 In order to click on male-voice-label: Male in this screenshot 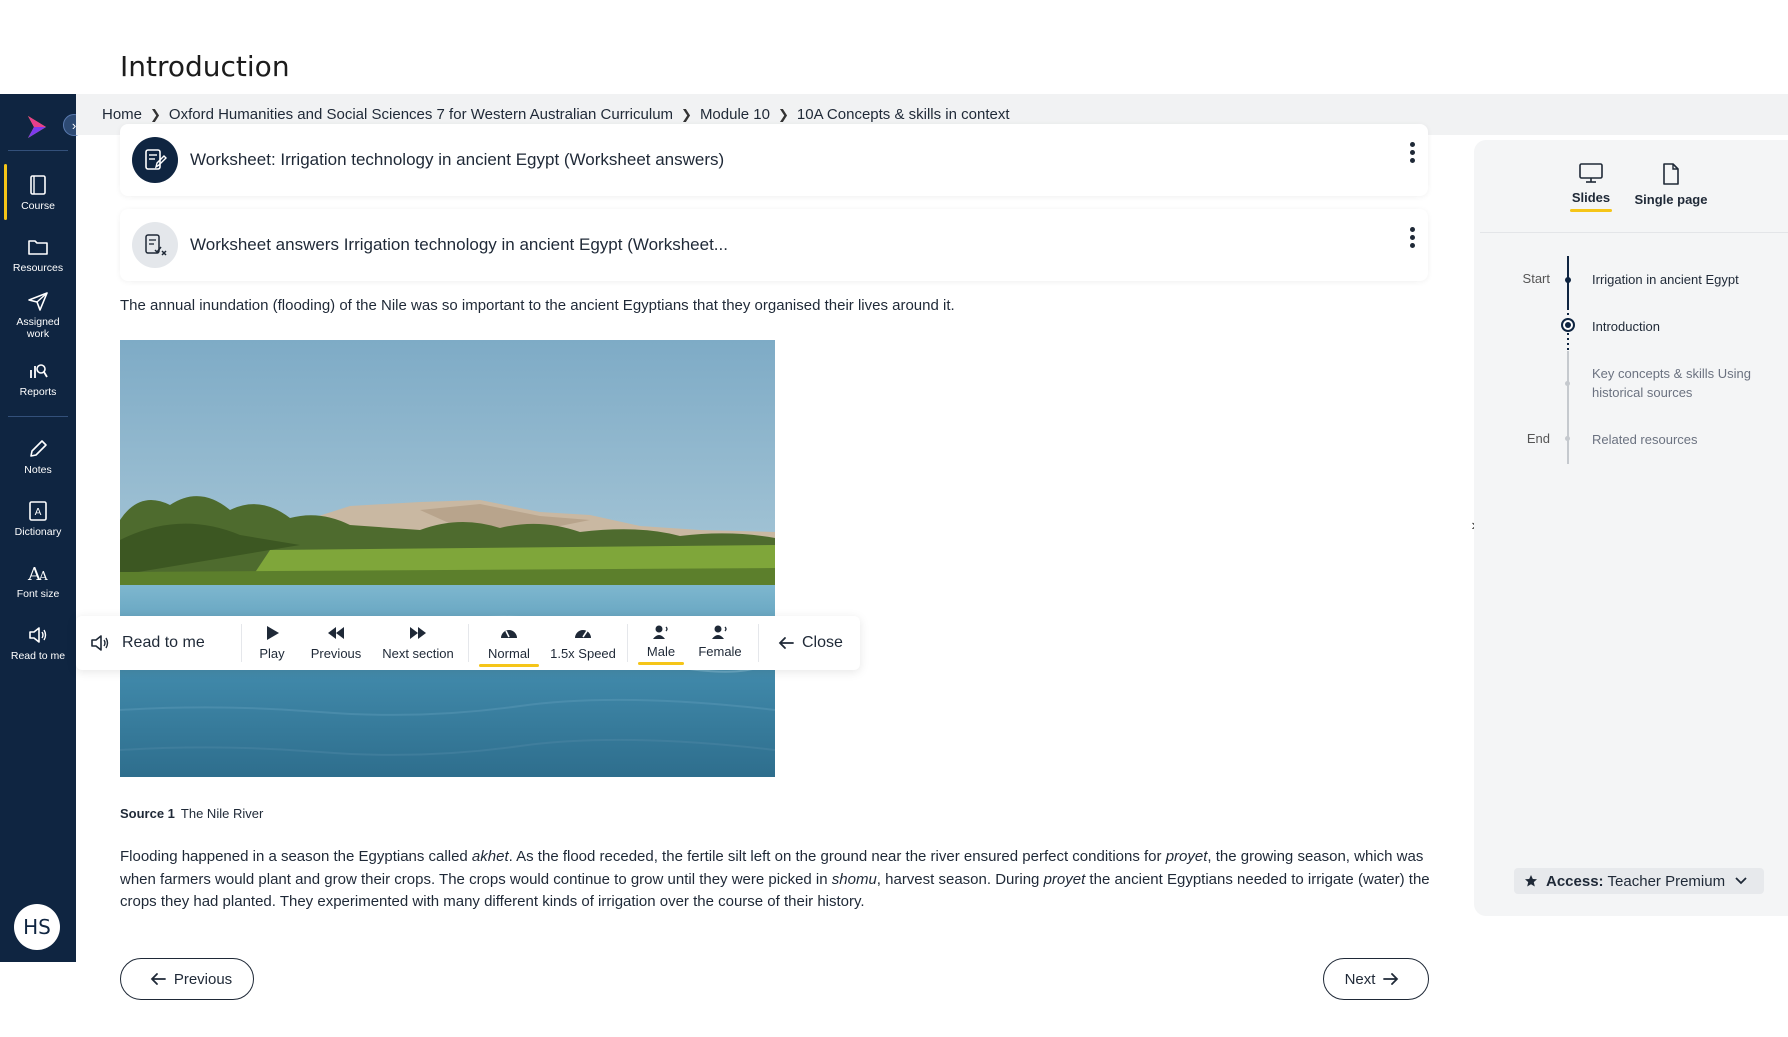, I will do `click(661, 651)`.